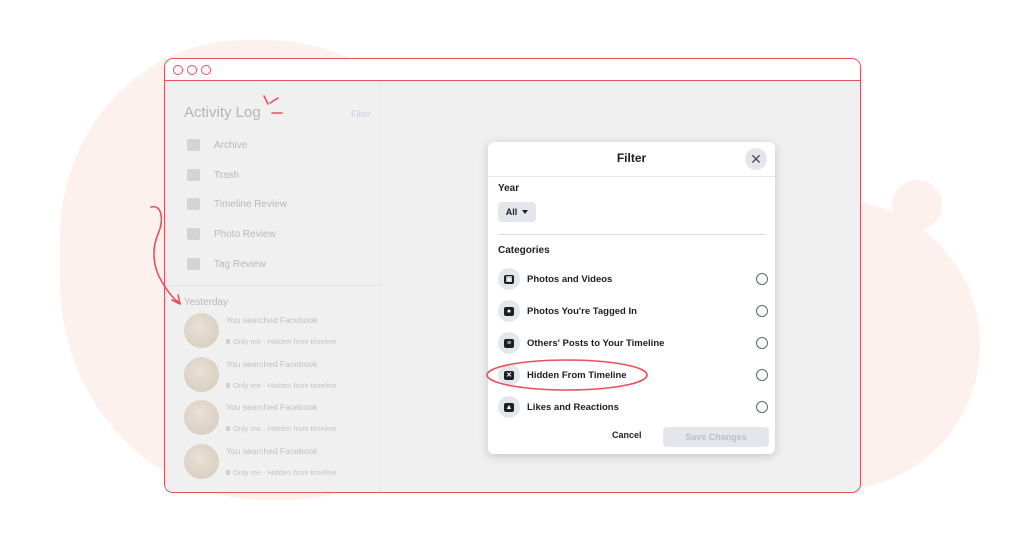  Describe the element at coordinates (509, 188) in the screenshot. I see `year-label: Year` at that location.